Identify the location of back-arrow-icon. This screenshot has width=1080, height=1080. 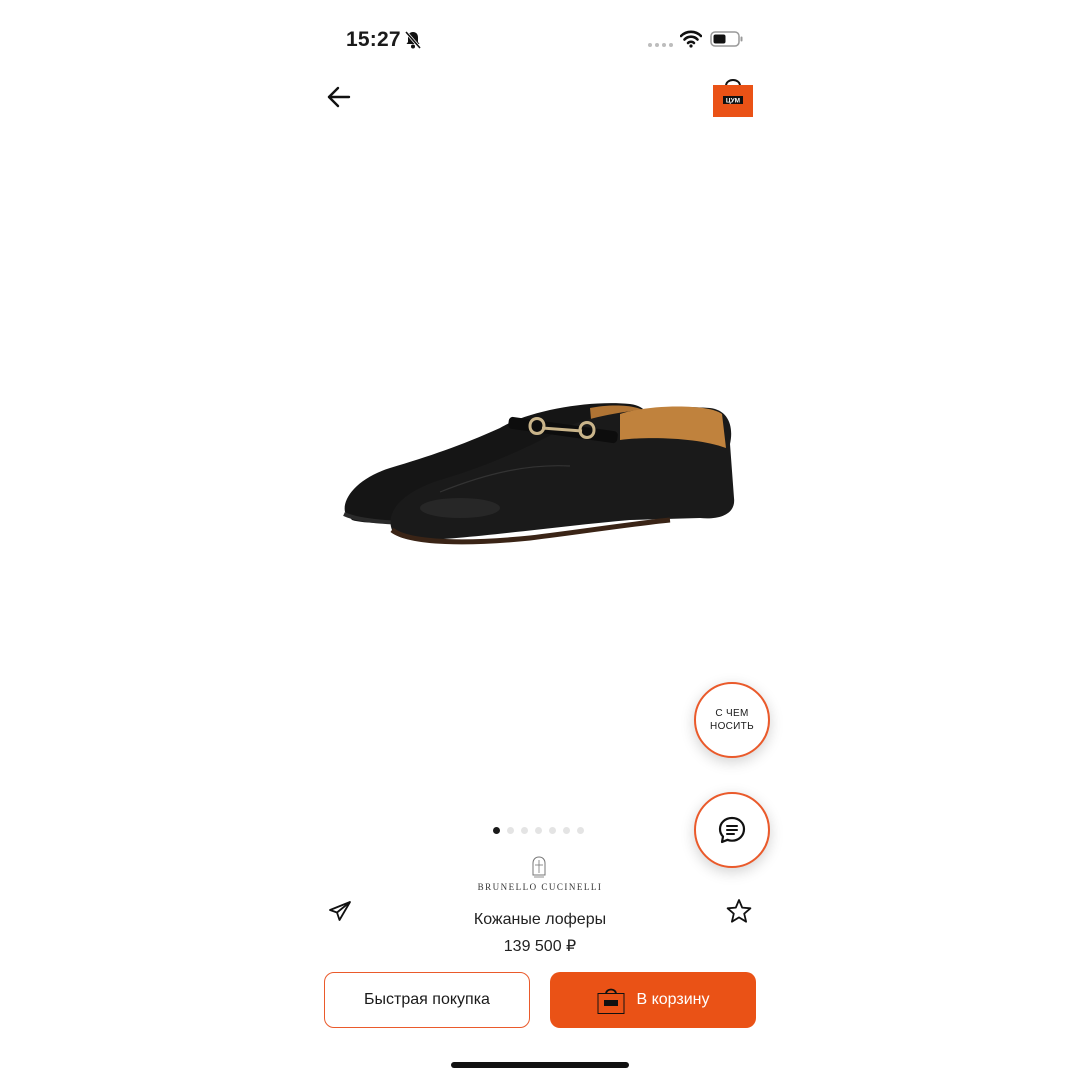
(339, 97).